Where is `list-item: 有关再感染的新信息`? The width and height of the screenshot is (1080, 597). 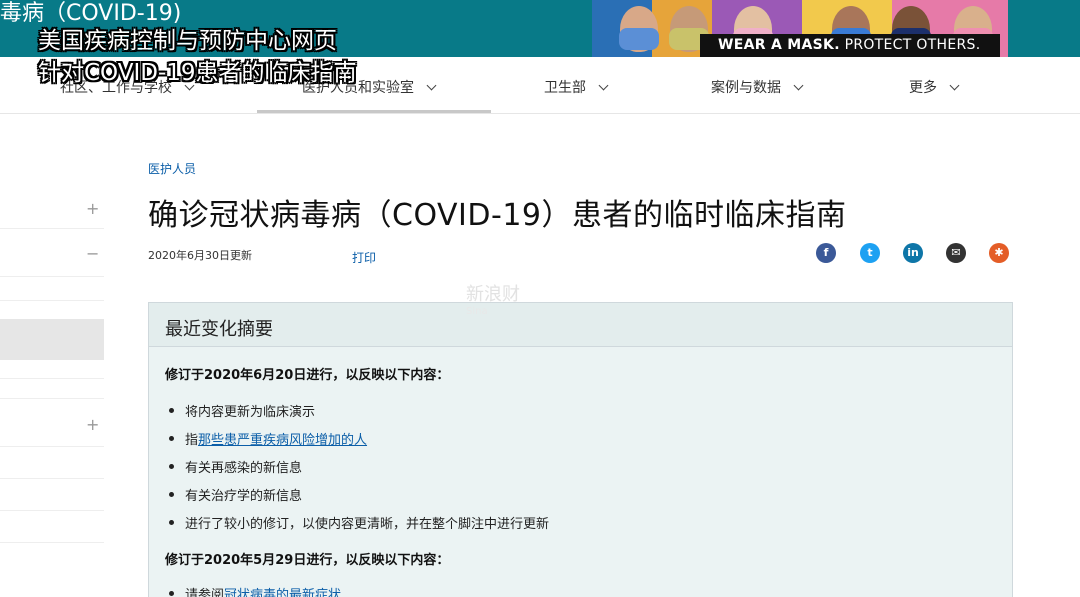
list-item: 有关再感染的新信息 is located at coordinates (235, 466).